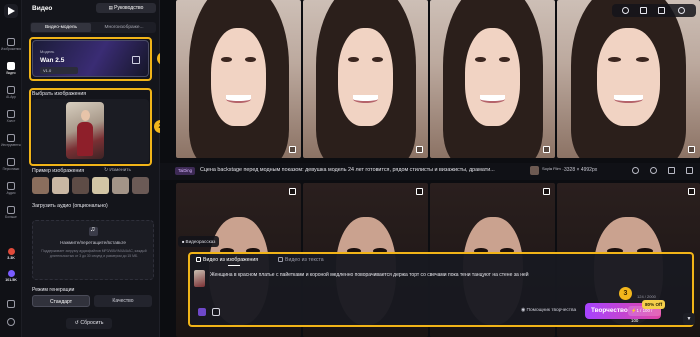  I want to click on avatar, so click(11, 322).